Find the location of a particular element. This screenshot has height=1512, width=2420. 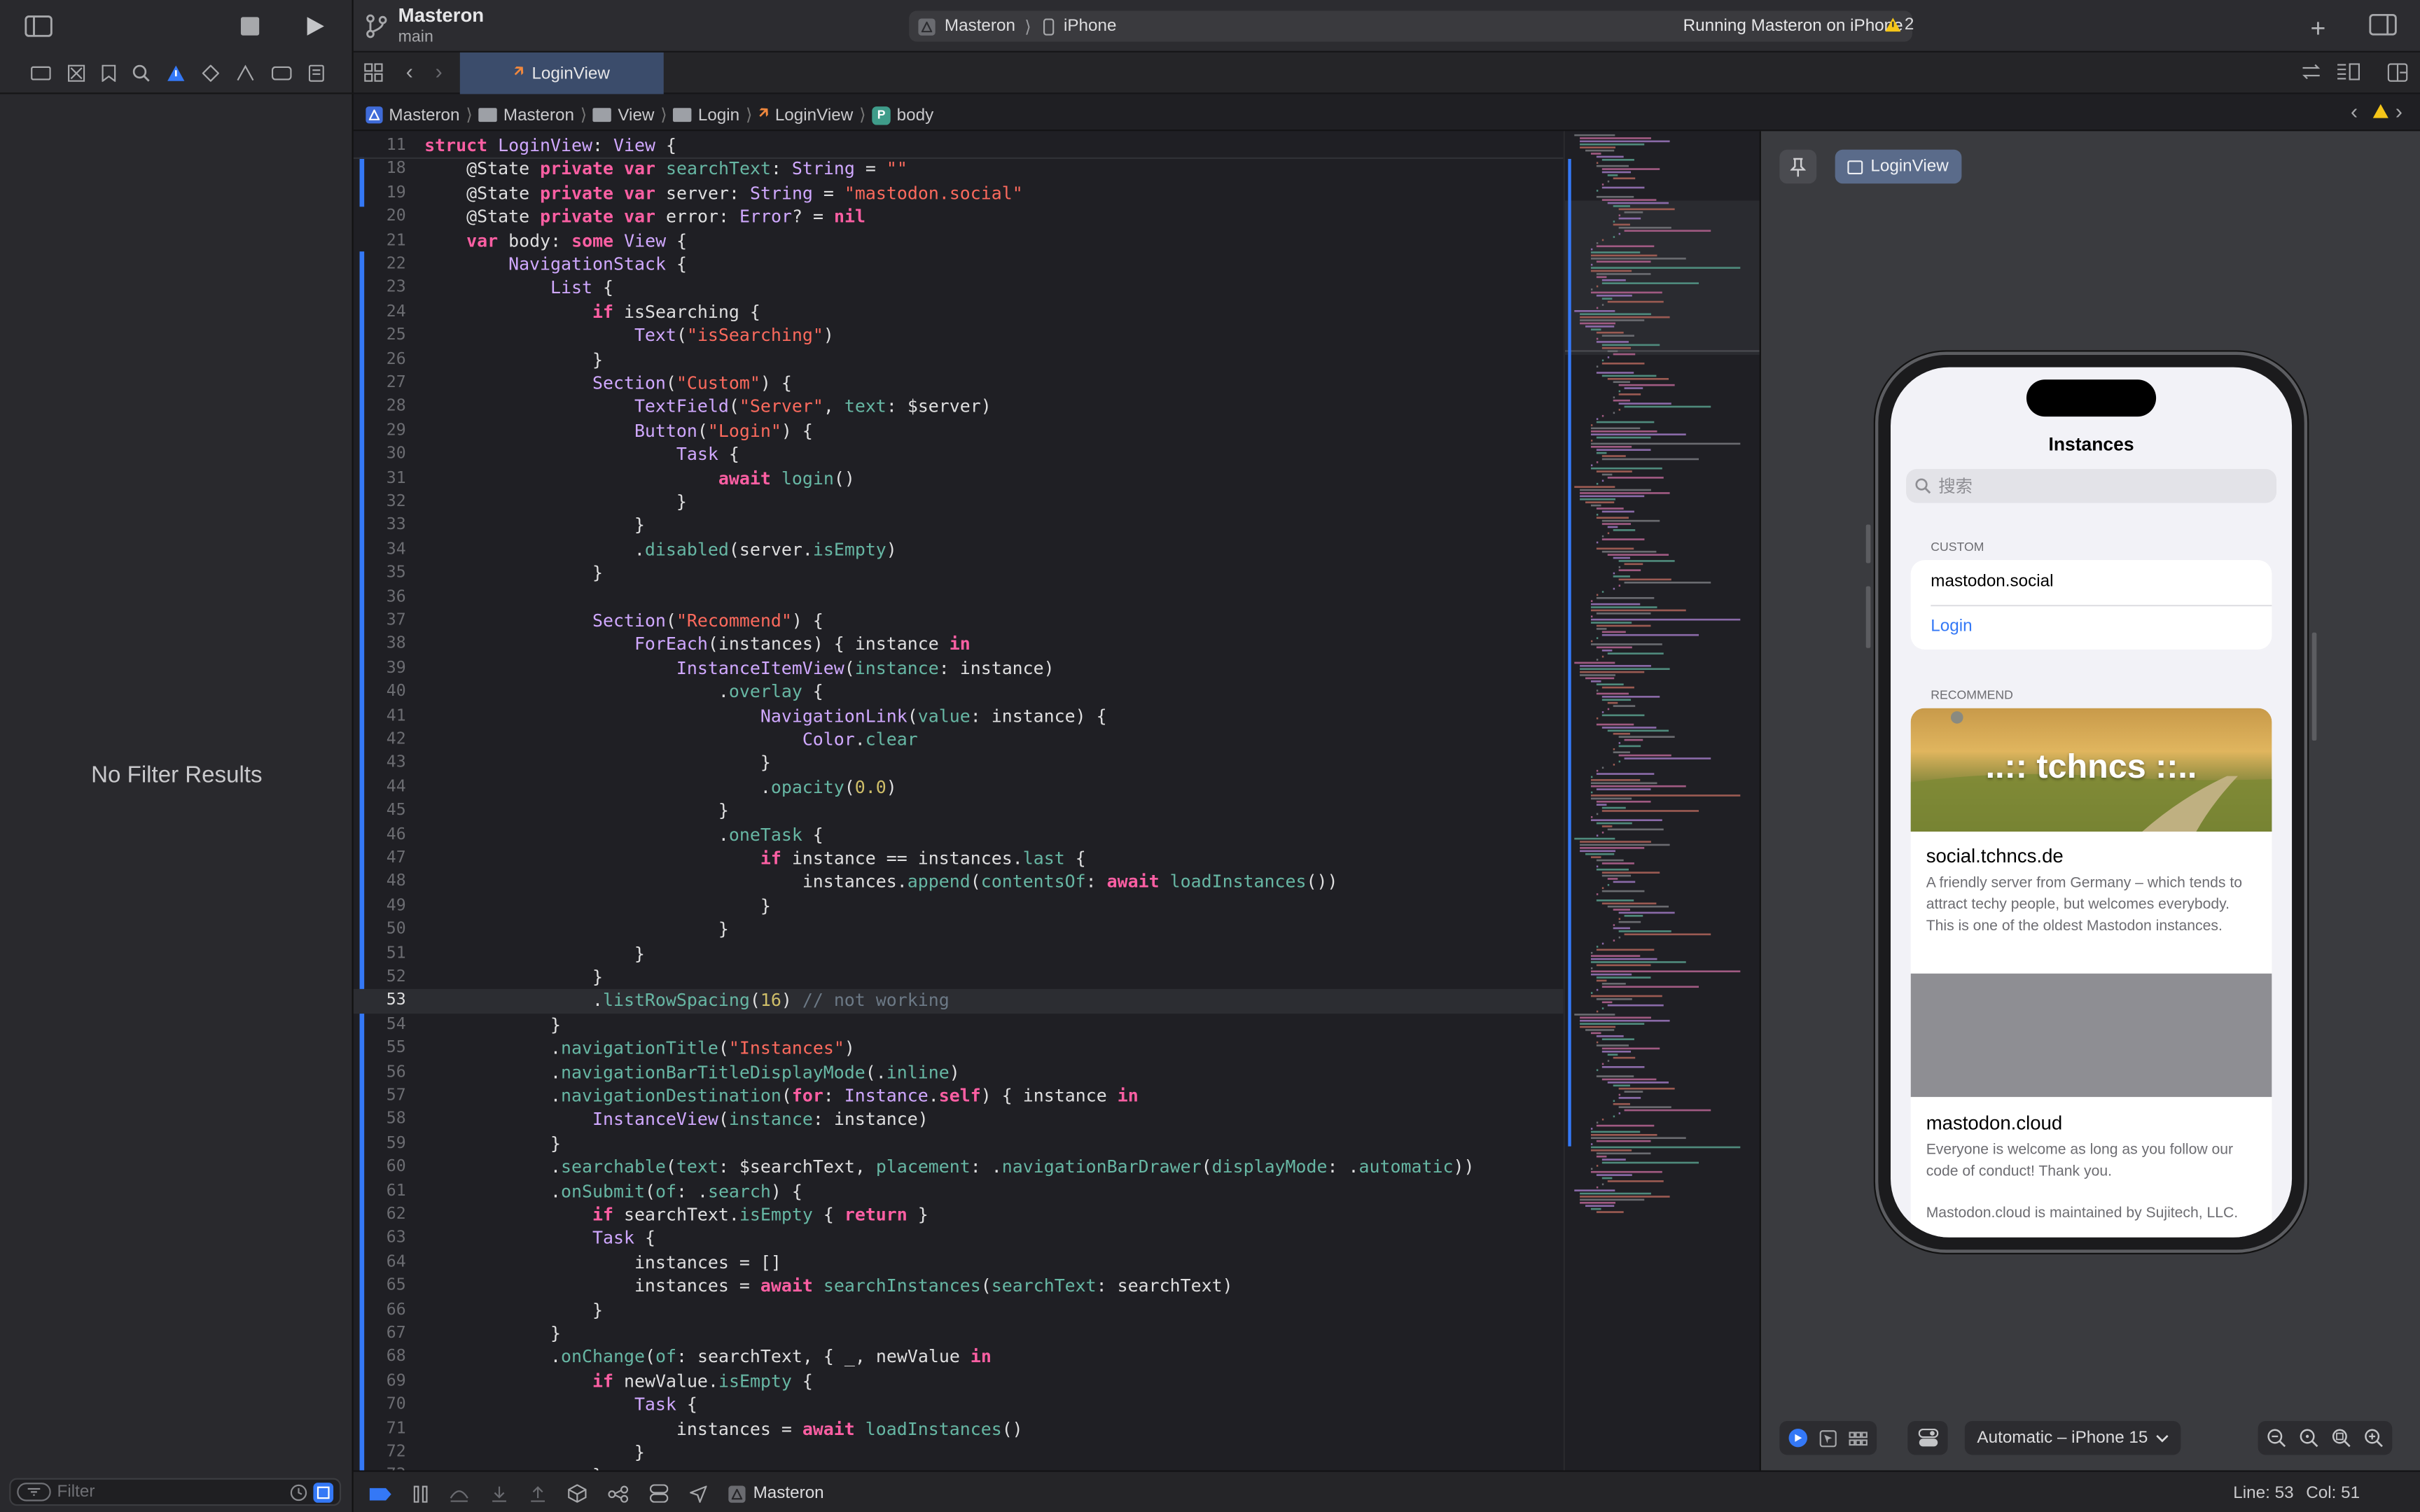

grid-icon is located at coordinates (373, 72).